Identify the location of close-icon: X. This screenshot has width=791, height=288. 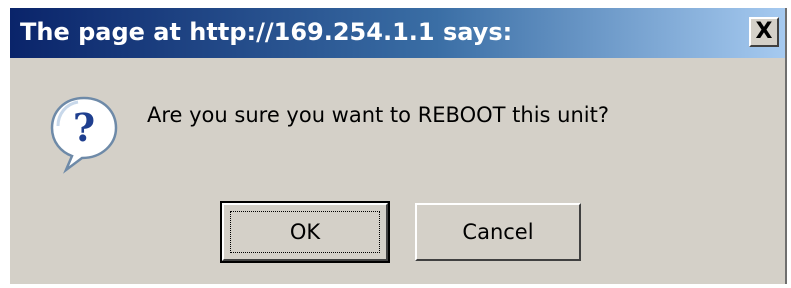
(764, 31).